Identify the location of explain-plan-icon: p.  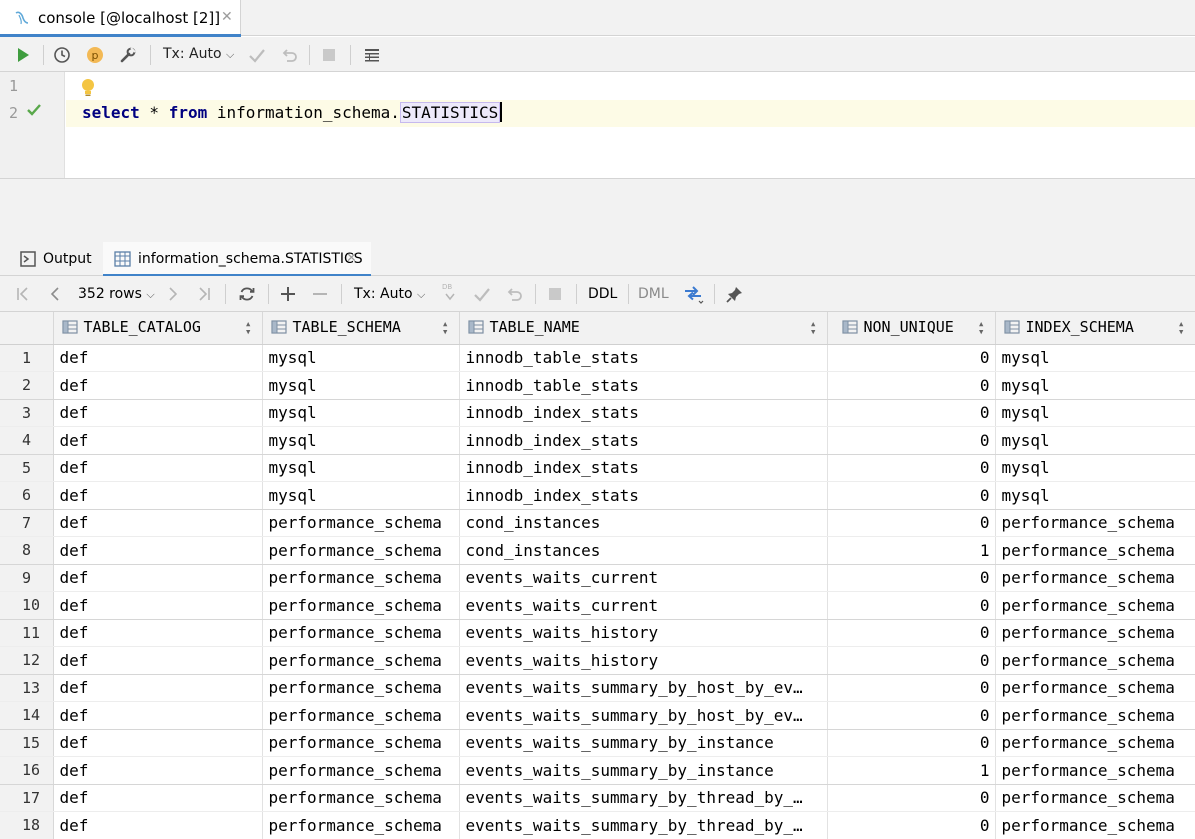
(95, 55).